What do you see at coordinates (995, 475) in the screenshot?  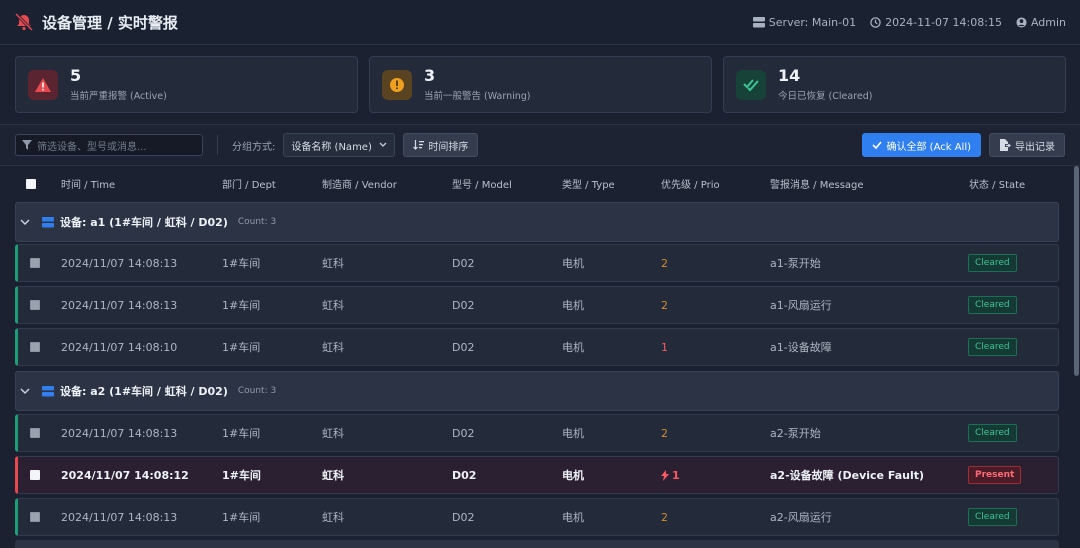 I see `status-badge: Present` at bounding box center [995, 475].